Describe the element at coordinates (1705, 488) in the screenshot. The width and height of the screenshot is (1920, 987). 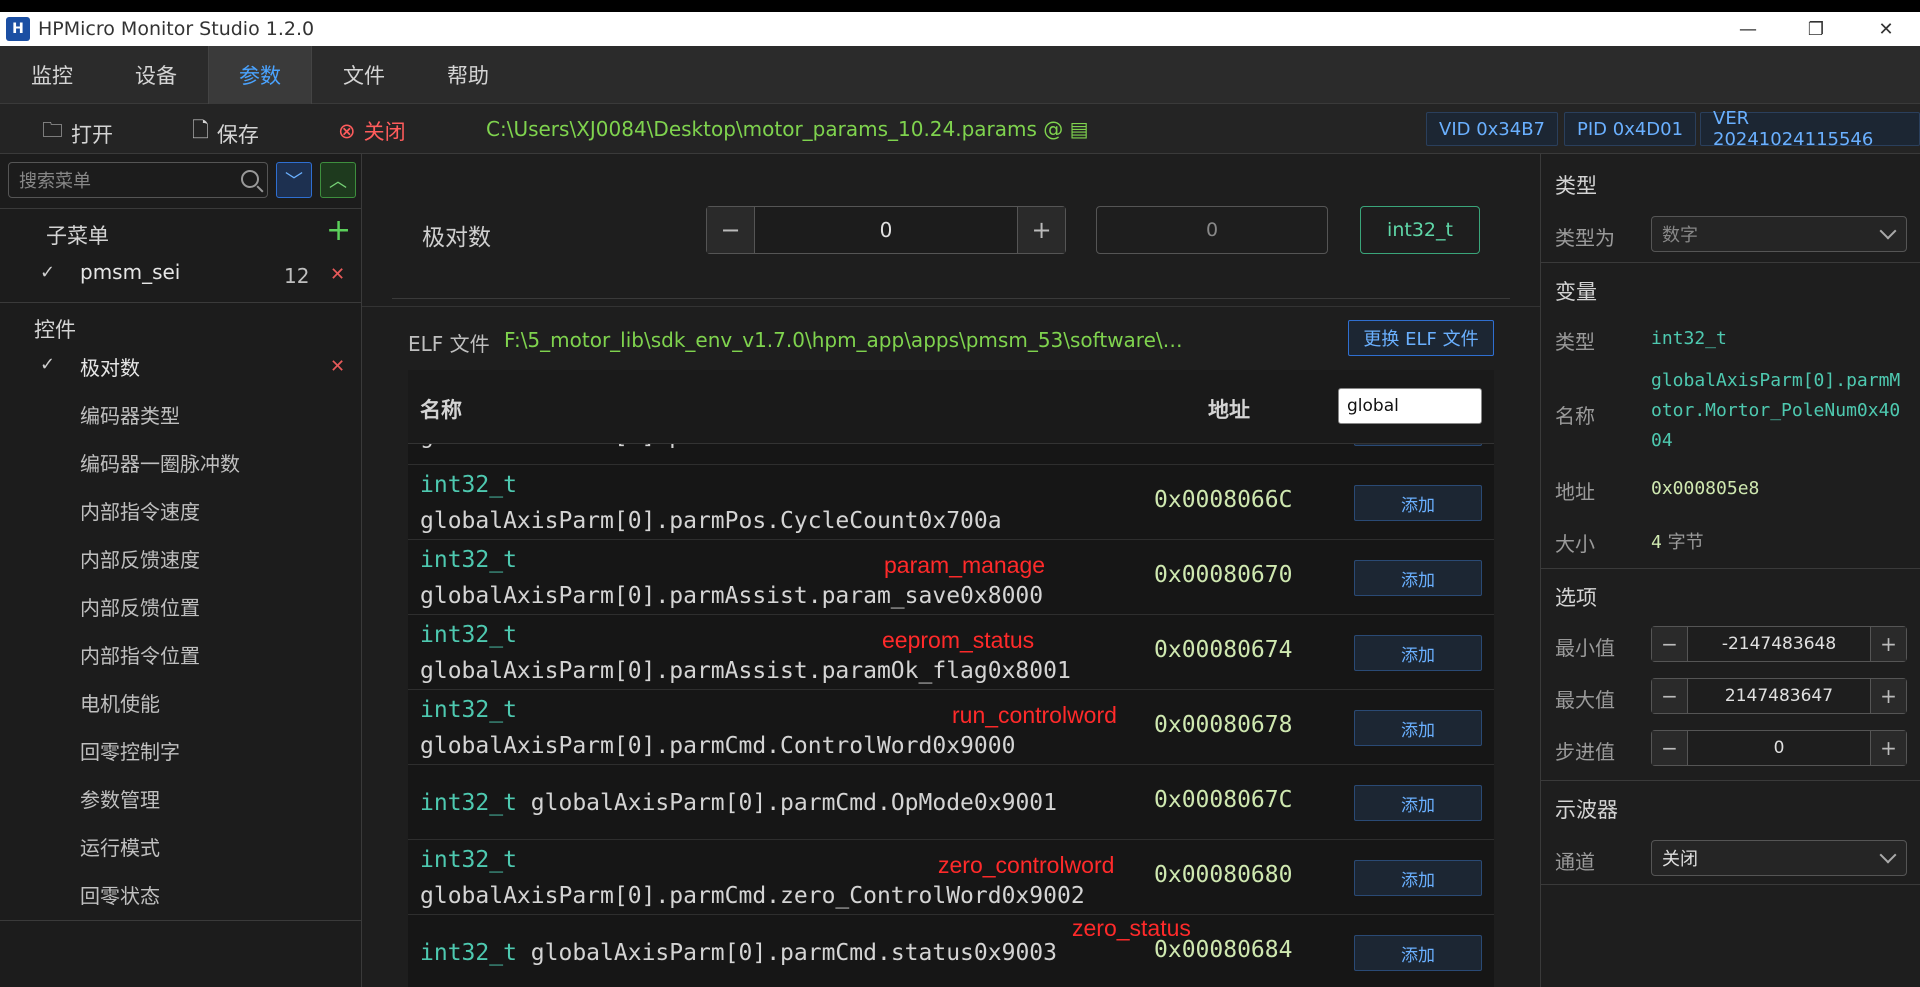
I see `var-address-value: 0x000805e8` at that location.